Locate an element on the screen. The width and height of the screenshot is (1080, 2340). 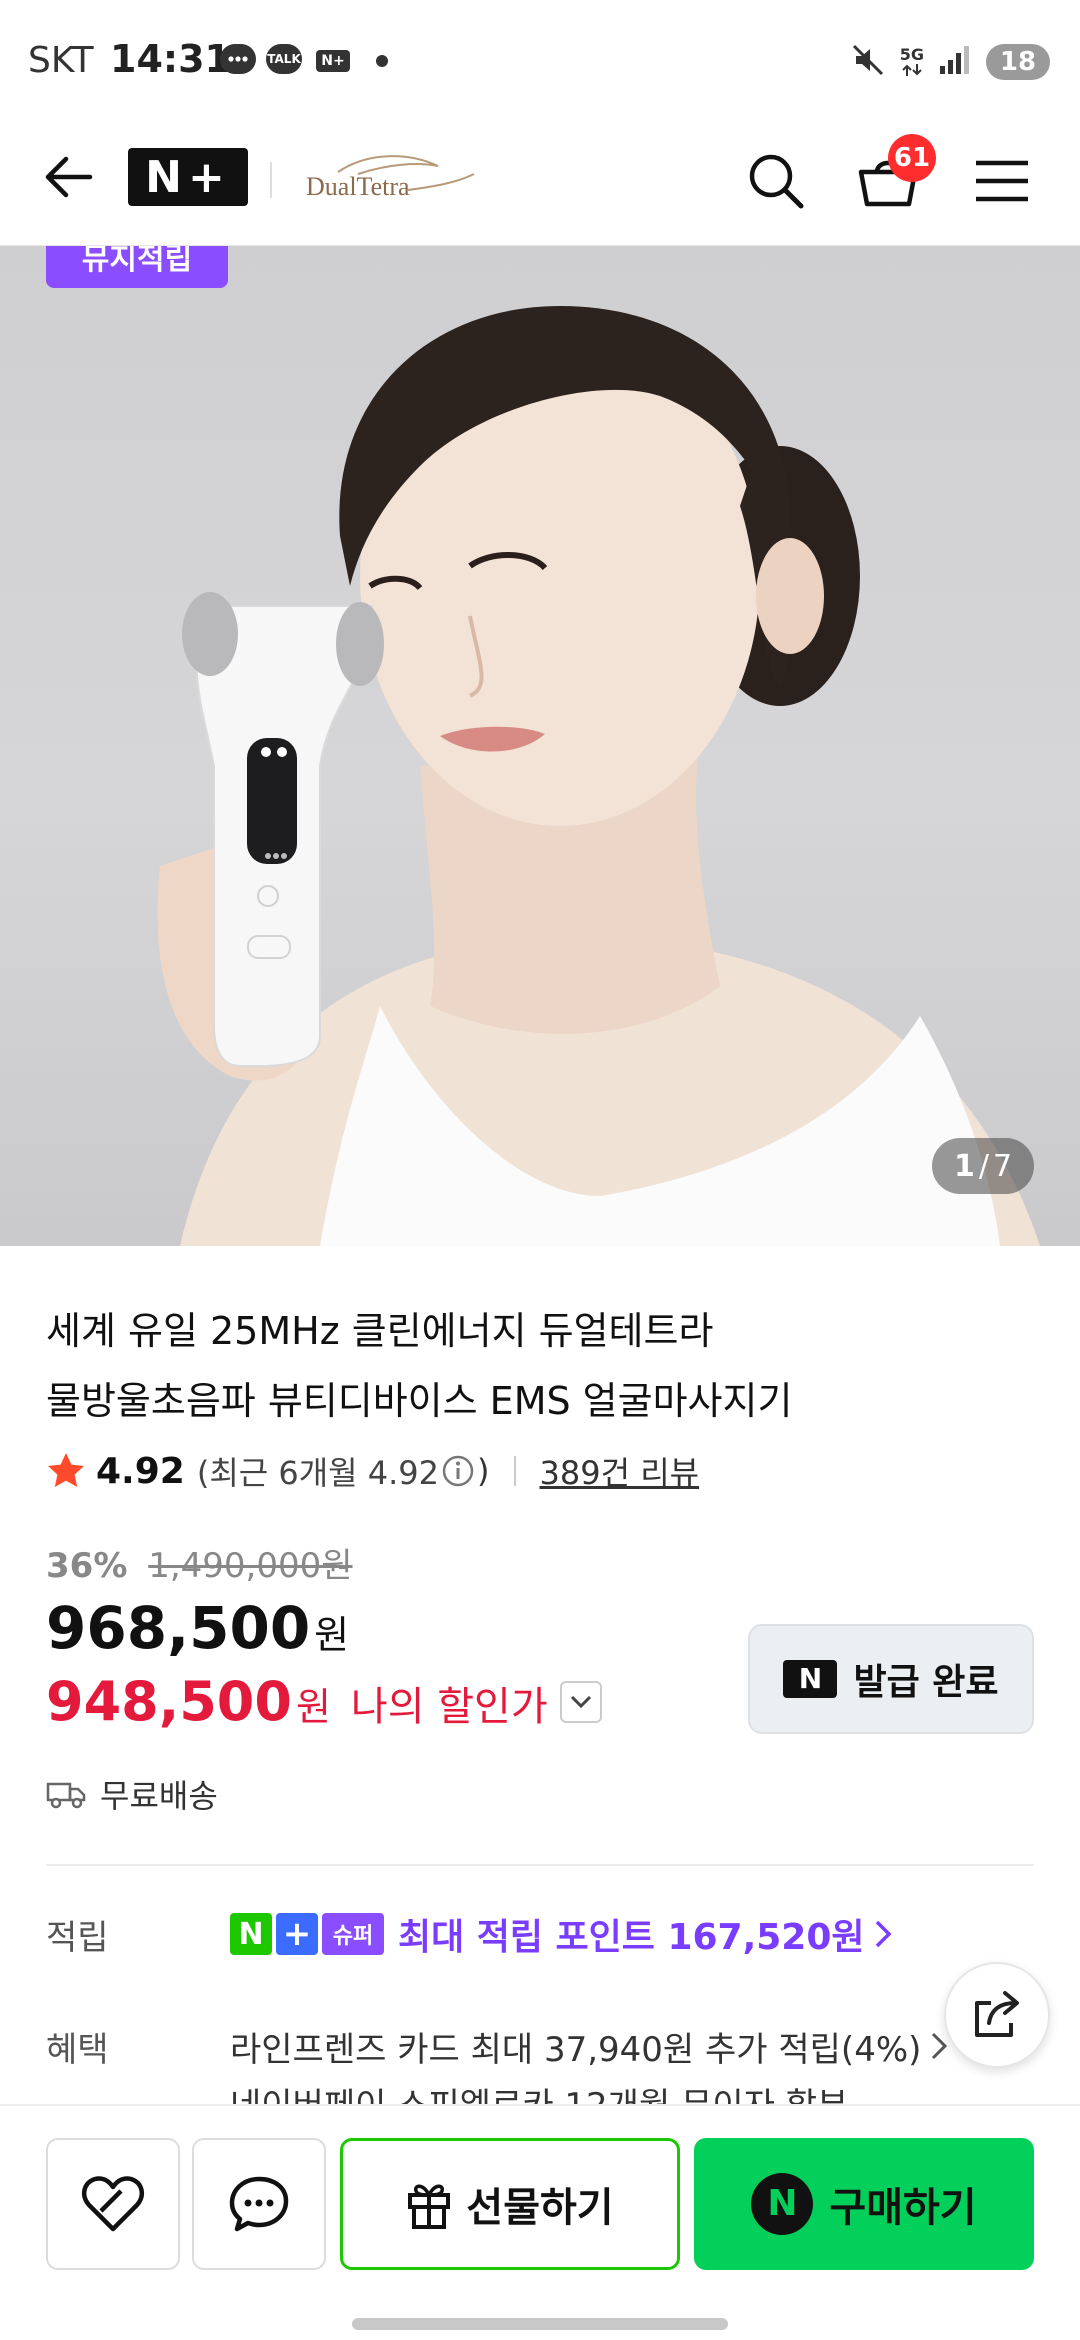
super-badge: 슈퍼 is located at coordinates (353, 1934).